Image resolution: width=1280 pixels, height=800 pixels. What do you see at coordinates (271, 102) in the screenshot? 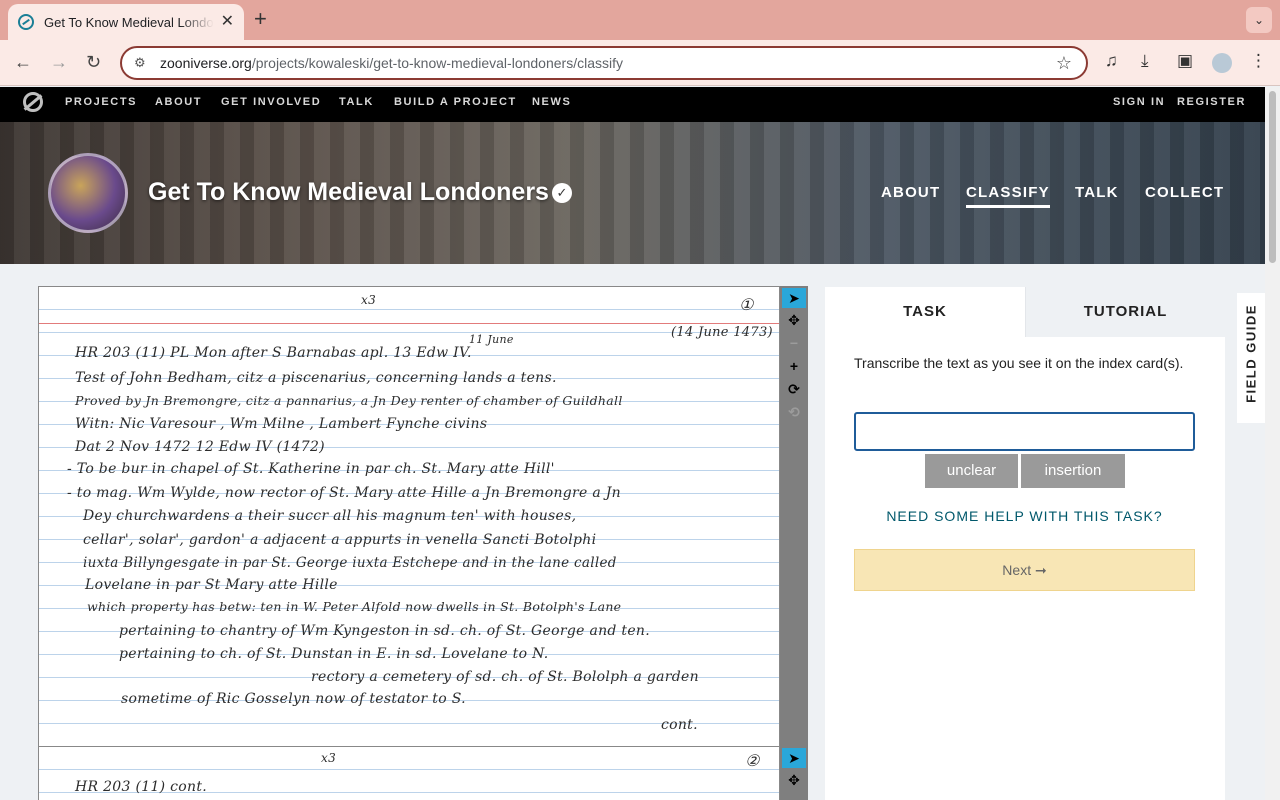
I see `nav-get-involved: GET INVOLVED` at bounding box center [271, 102].